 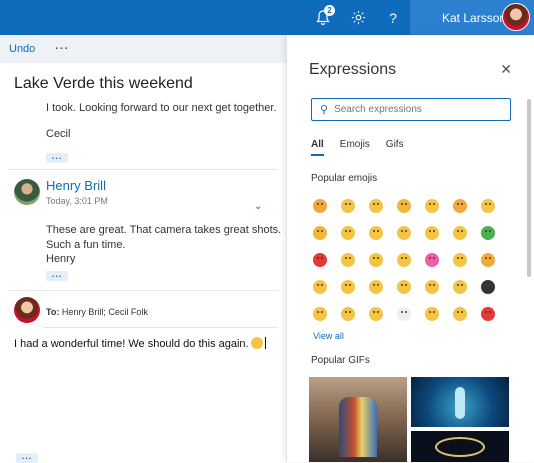 I want to click on settings-button, so click(x=358, y=17).